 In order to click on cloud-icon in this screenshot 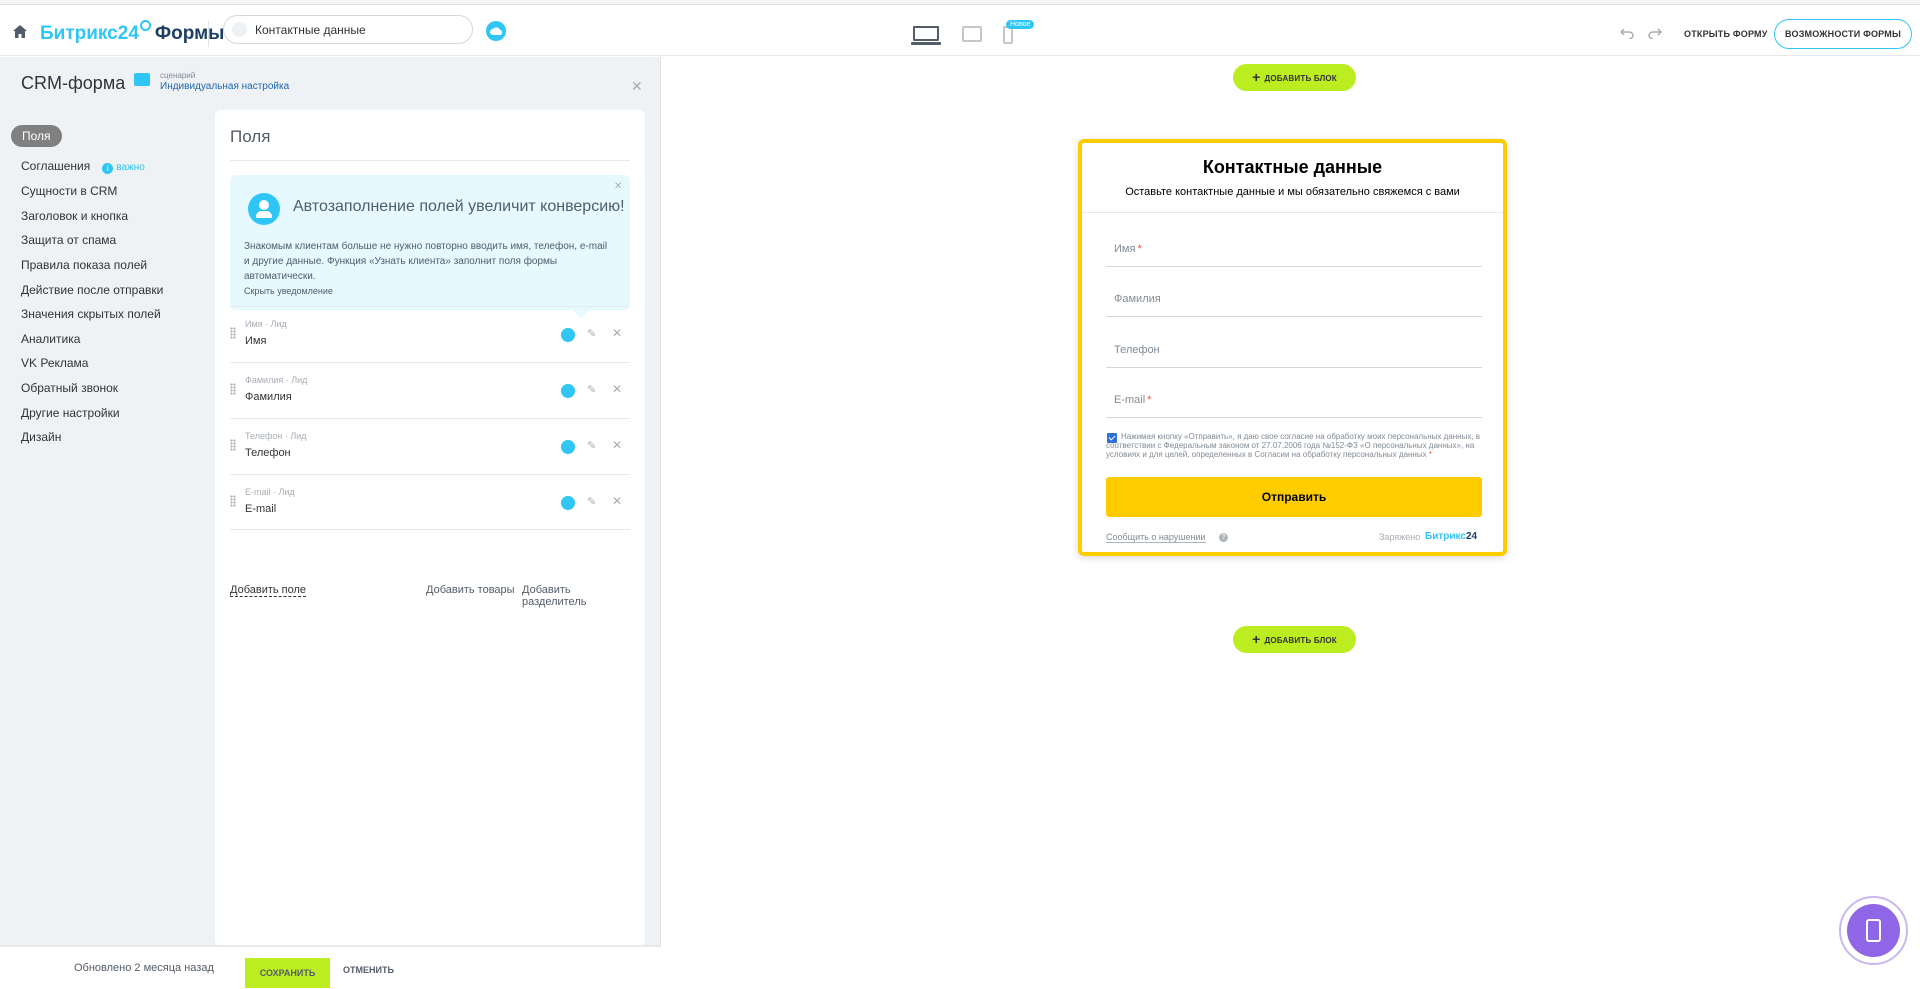, I will do `click(496, 31)`.